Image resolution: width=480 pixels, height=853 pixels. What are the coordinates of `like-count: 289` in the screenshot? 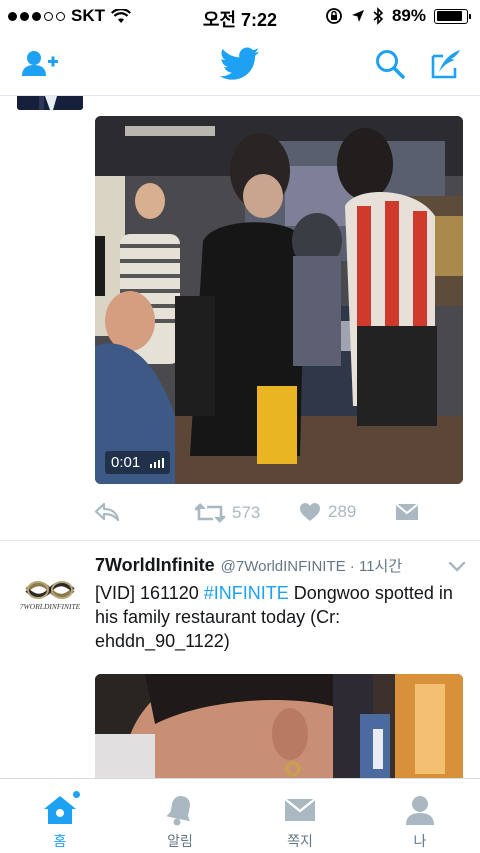 It's located at (342, 511).